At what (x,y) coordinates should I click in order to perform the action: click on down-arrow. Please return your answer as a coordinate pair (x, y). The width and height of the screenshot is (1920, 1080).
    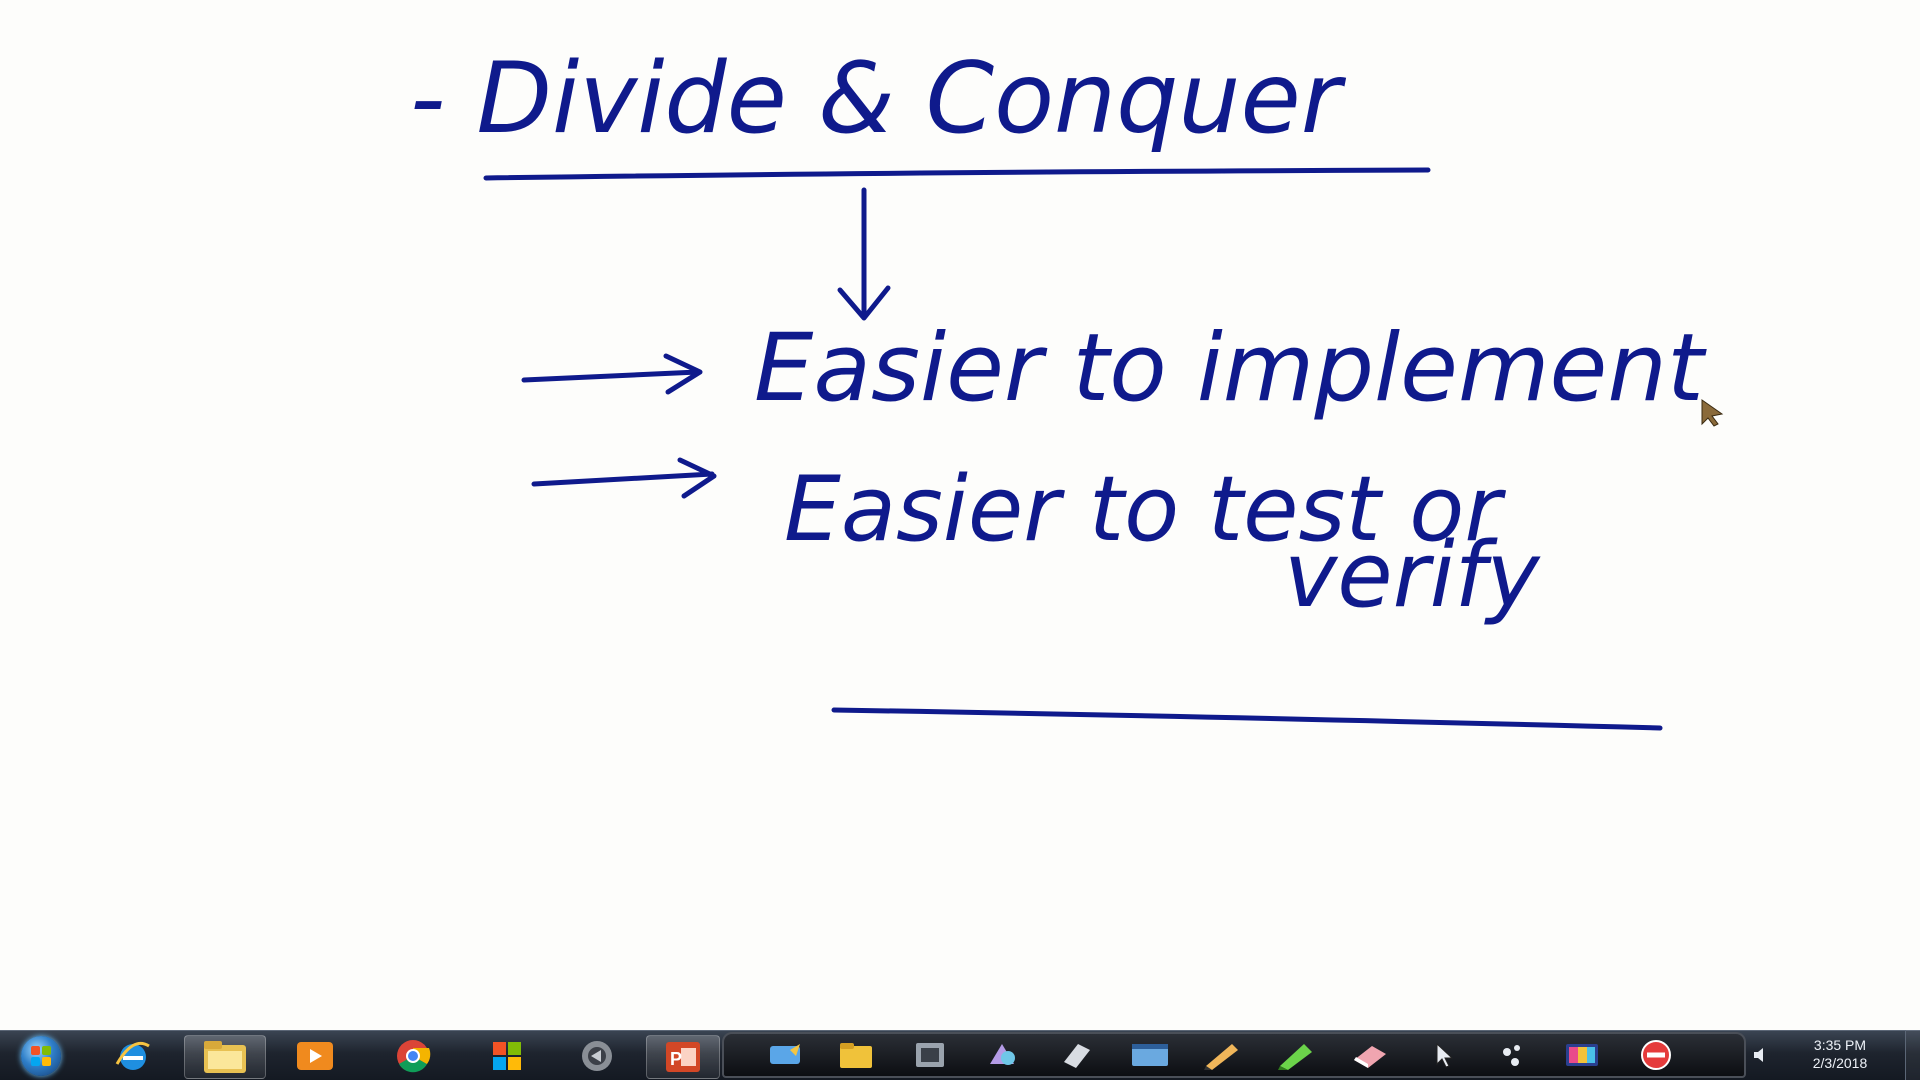
    Looking at the image, I should click on (864, 254).